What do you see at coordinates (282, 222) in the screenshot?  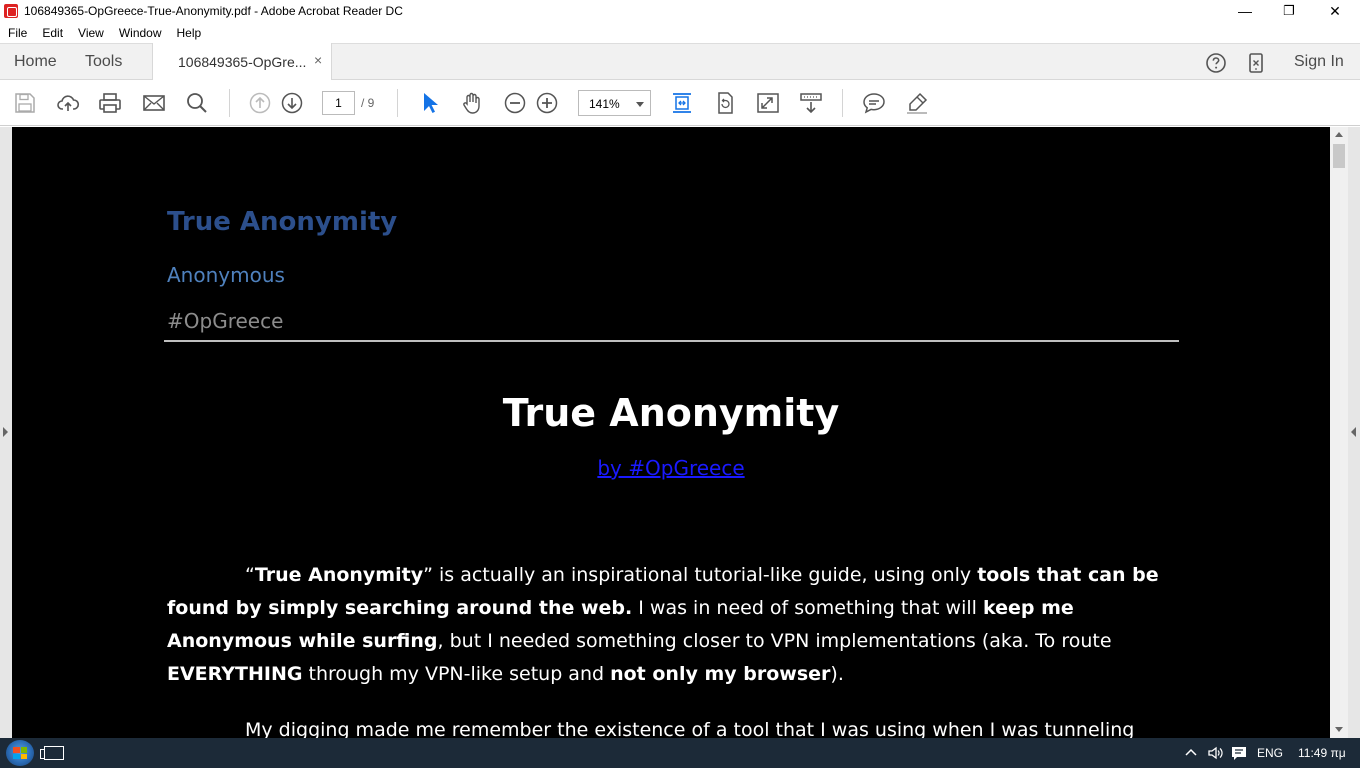 I see `doc-title: True Anonymity` at bounding box center [282, 222].